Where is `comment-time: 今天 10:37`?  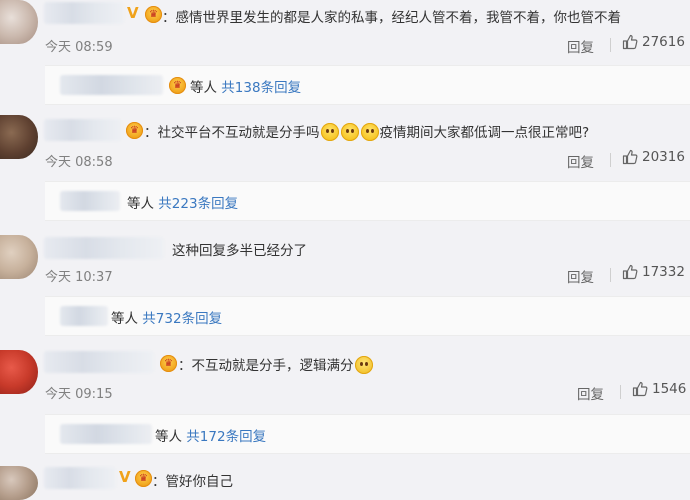 comment-time: 今天 10:37 is located at coordinates (79, 277).